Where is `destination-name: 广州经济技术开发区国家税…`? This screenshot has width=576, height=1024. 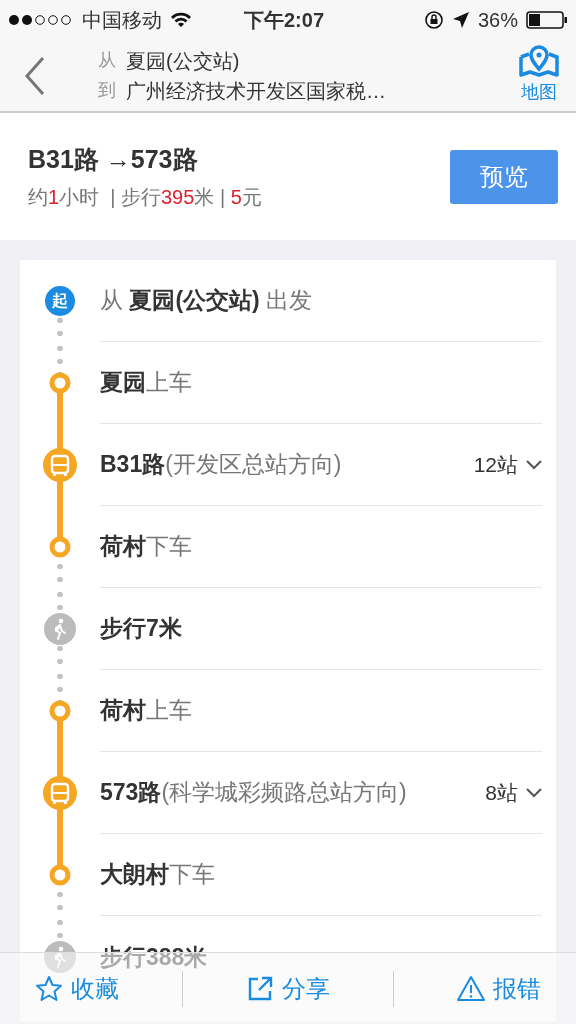 destination-name: 广州经济技术开发区国家税… is located at coordinates (256, 91).